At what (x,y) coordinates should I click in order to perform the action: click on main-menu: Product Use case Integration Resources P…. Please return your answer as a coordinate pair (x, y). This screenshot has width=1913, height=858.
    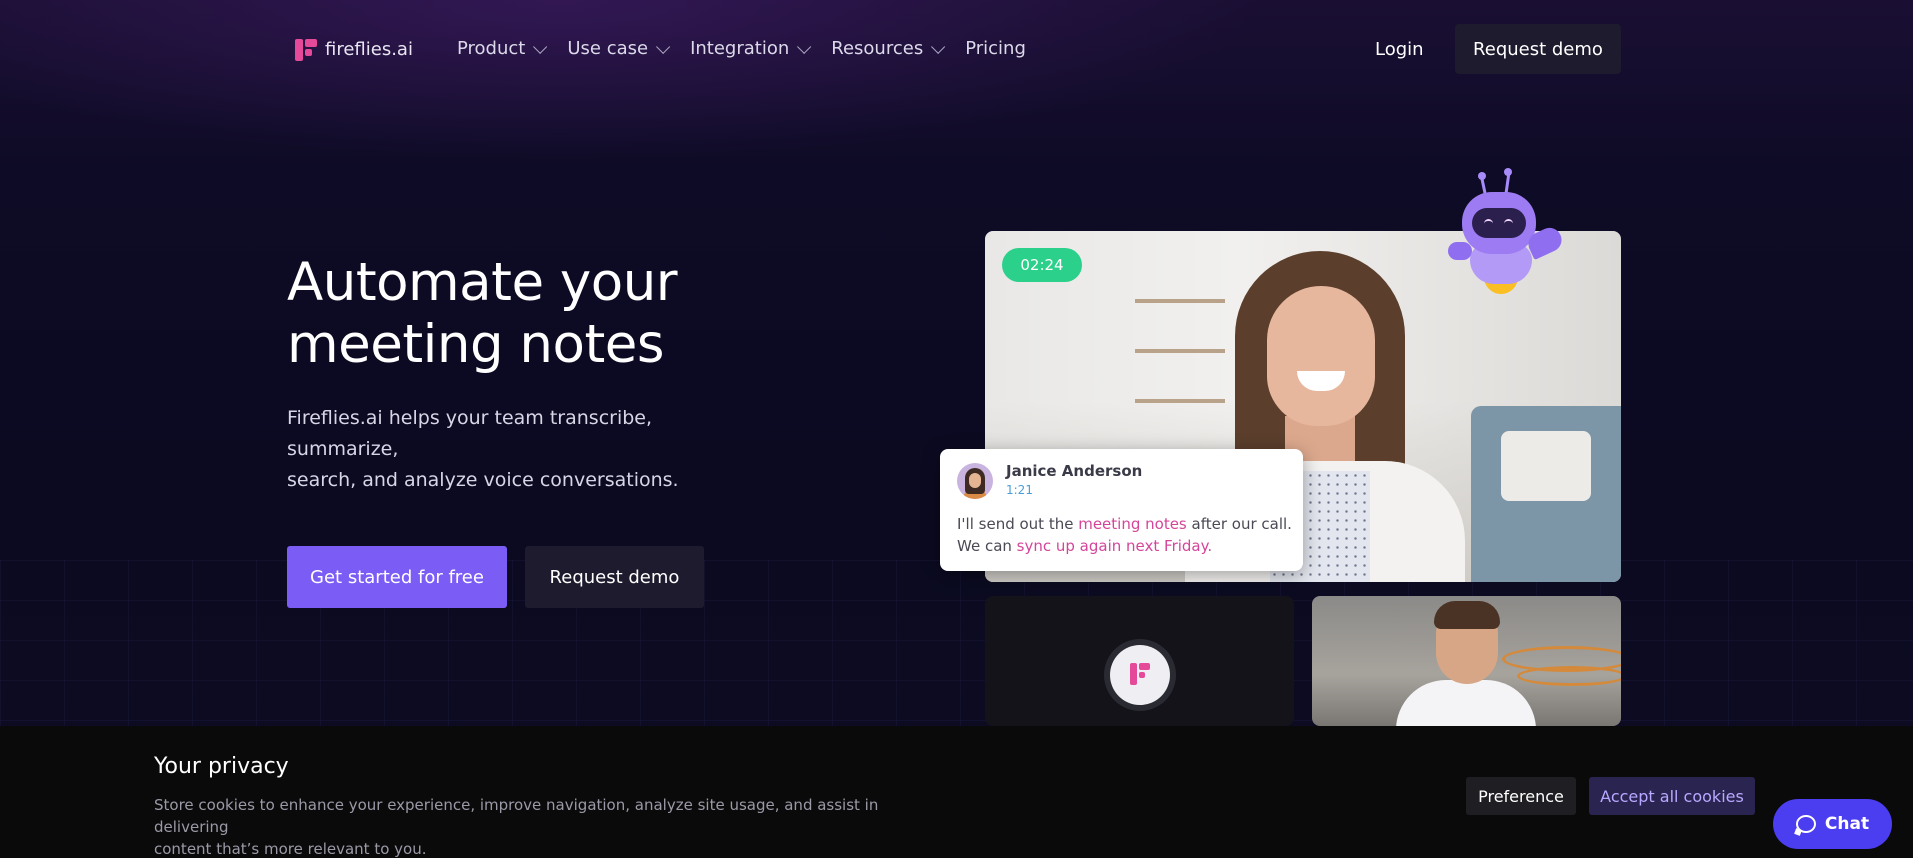
    Looking at the image, I should click on (753, 48).